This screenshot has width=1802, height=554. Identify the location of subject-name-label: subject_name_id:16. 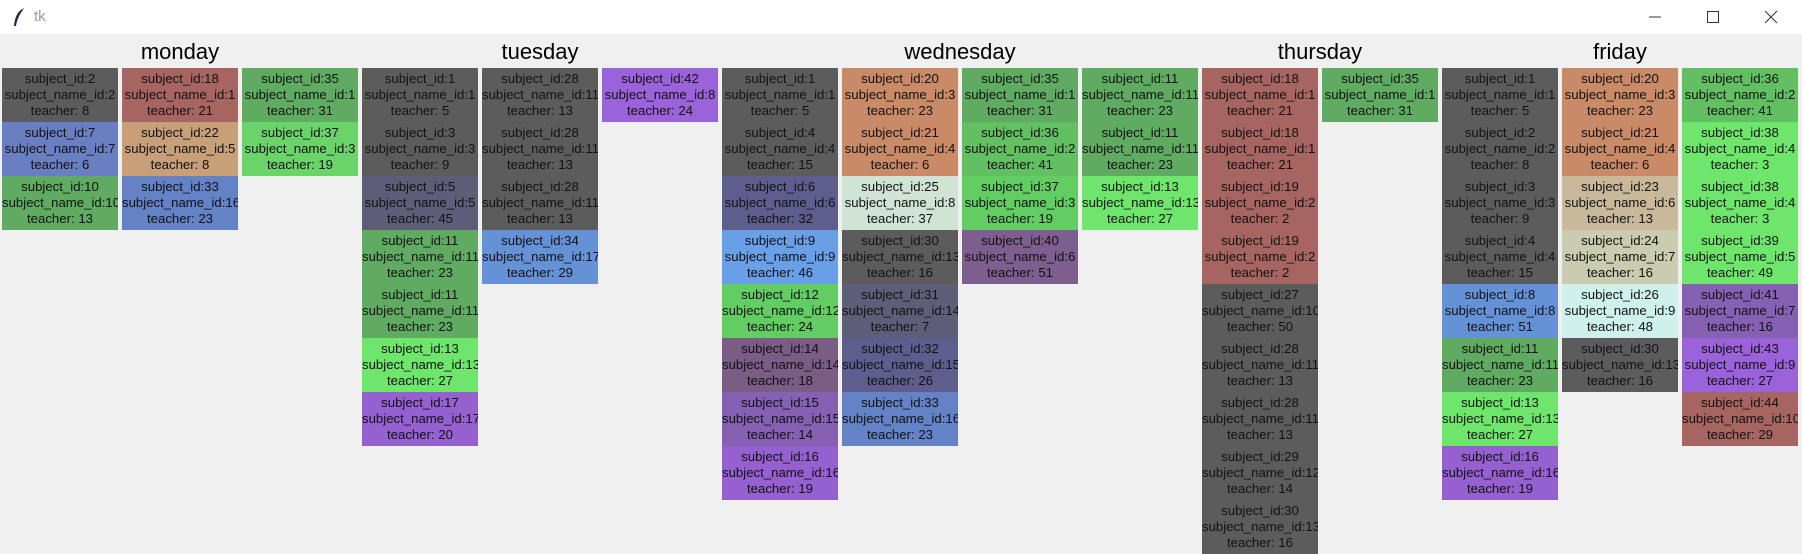
(900, 418).